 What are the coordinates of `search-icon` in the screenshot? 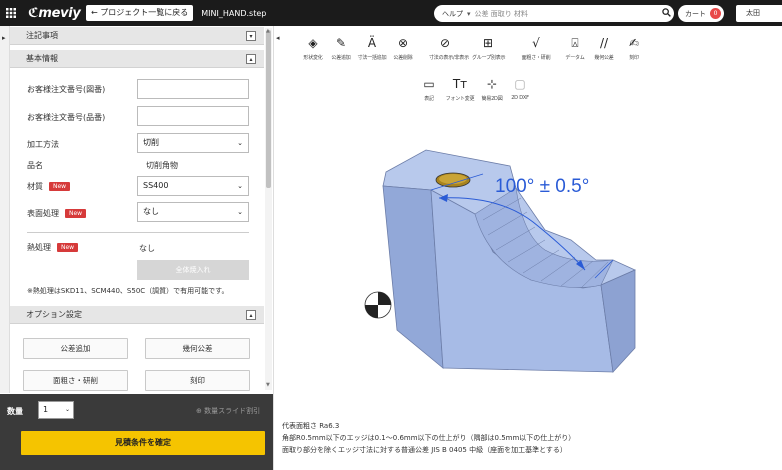 It's located at (666, 13).